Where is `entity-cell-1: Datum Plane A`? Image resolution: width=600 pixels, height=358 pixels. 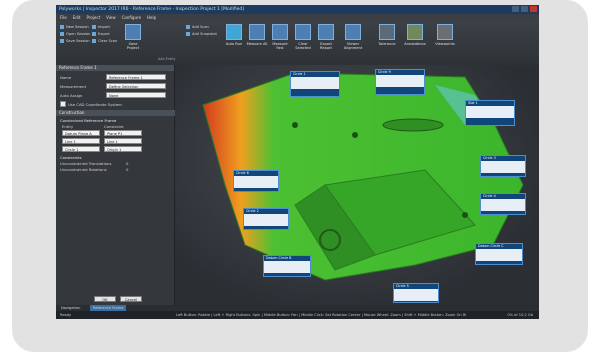
entity-cell-1: Datum Plane A is located at coordinates (81, 133).